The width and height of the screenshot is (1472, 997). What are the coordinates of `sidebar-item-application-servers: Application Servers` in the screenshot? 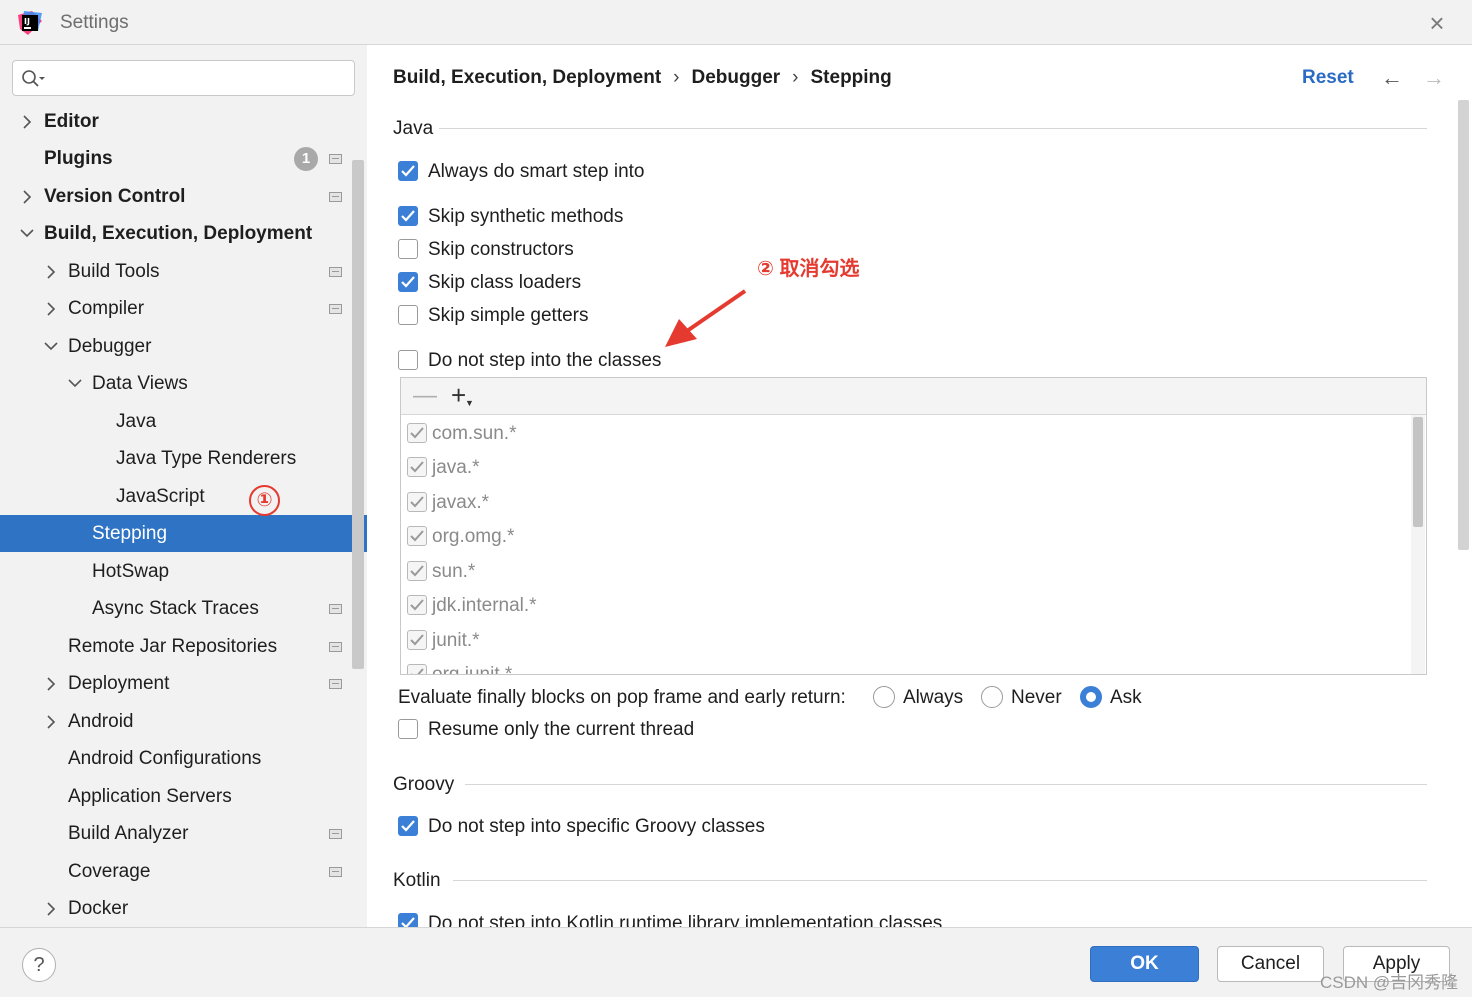 It's located at (183, 796).